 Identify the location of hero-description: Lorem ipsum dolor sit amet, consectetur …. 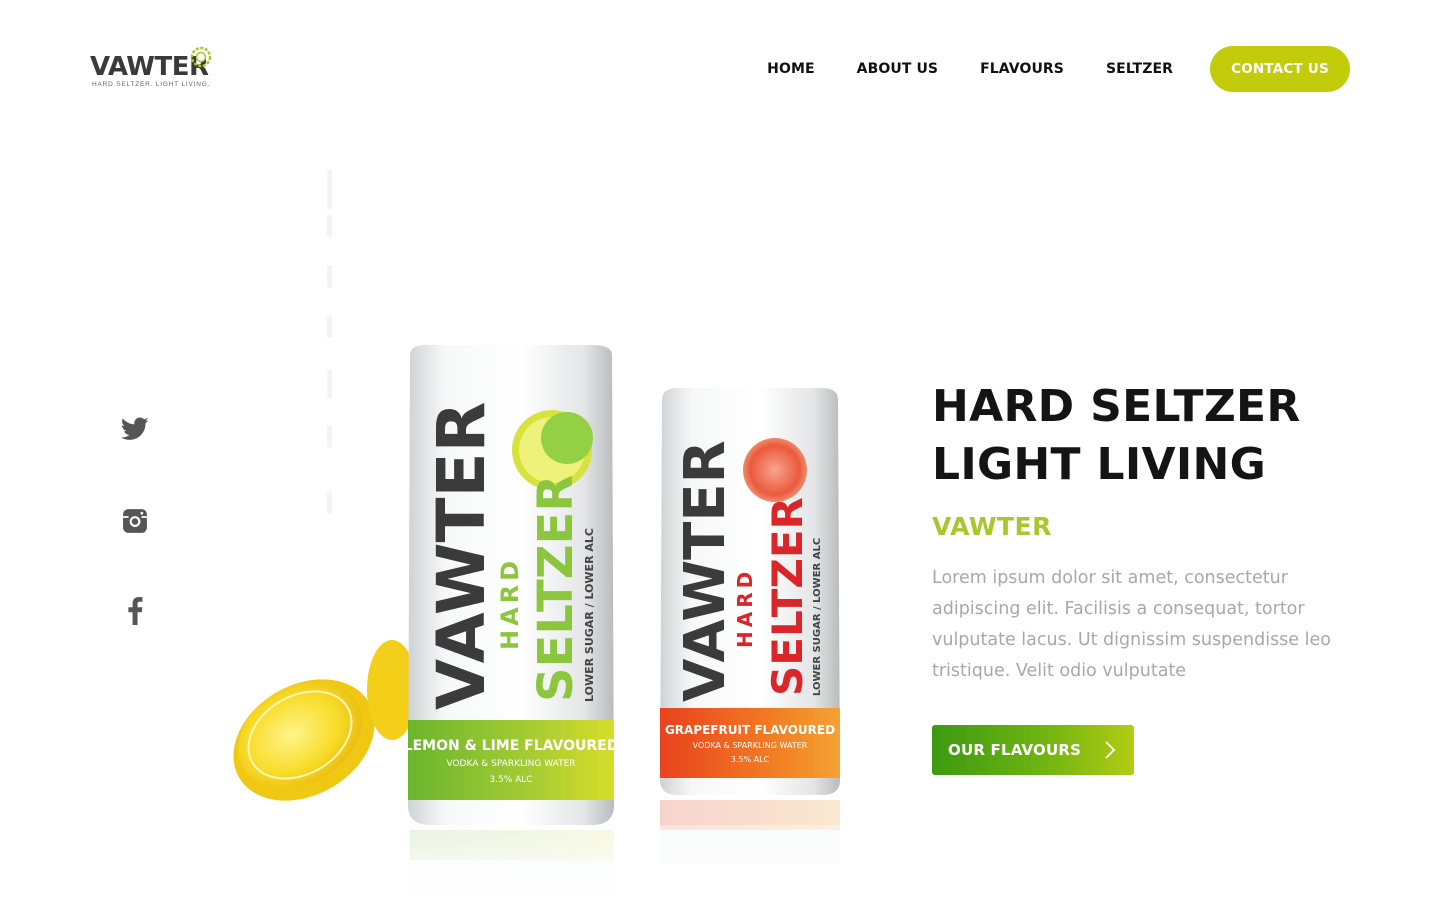
(1131, 624).